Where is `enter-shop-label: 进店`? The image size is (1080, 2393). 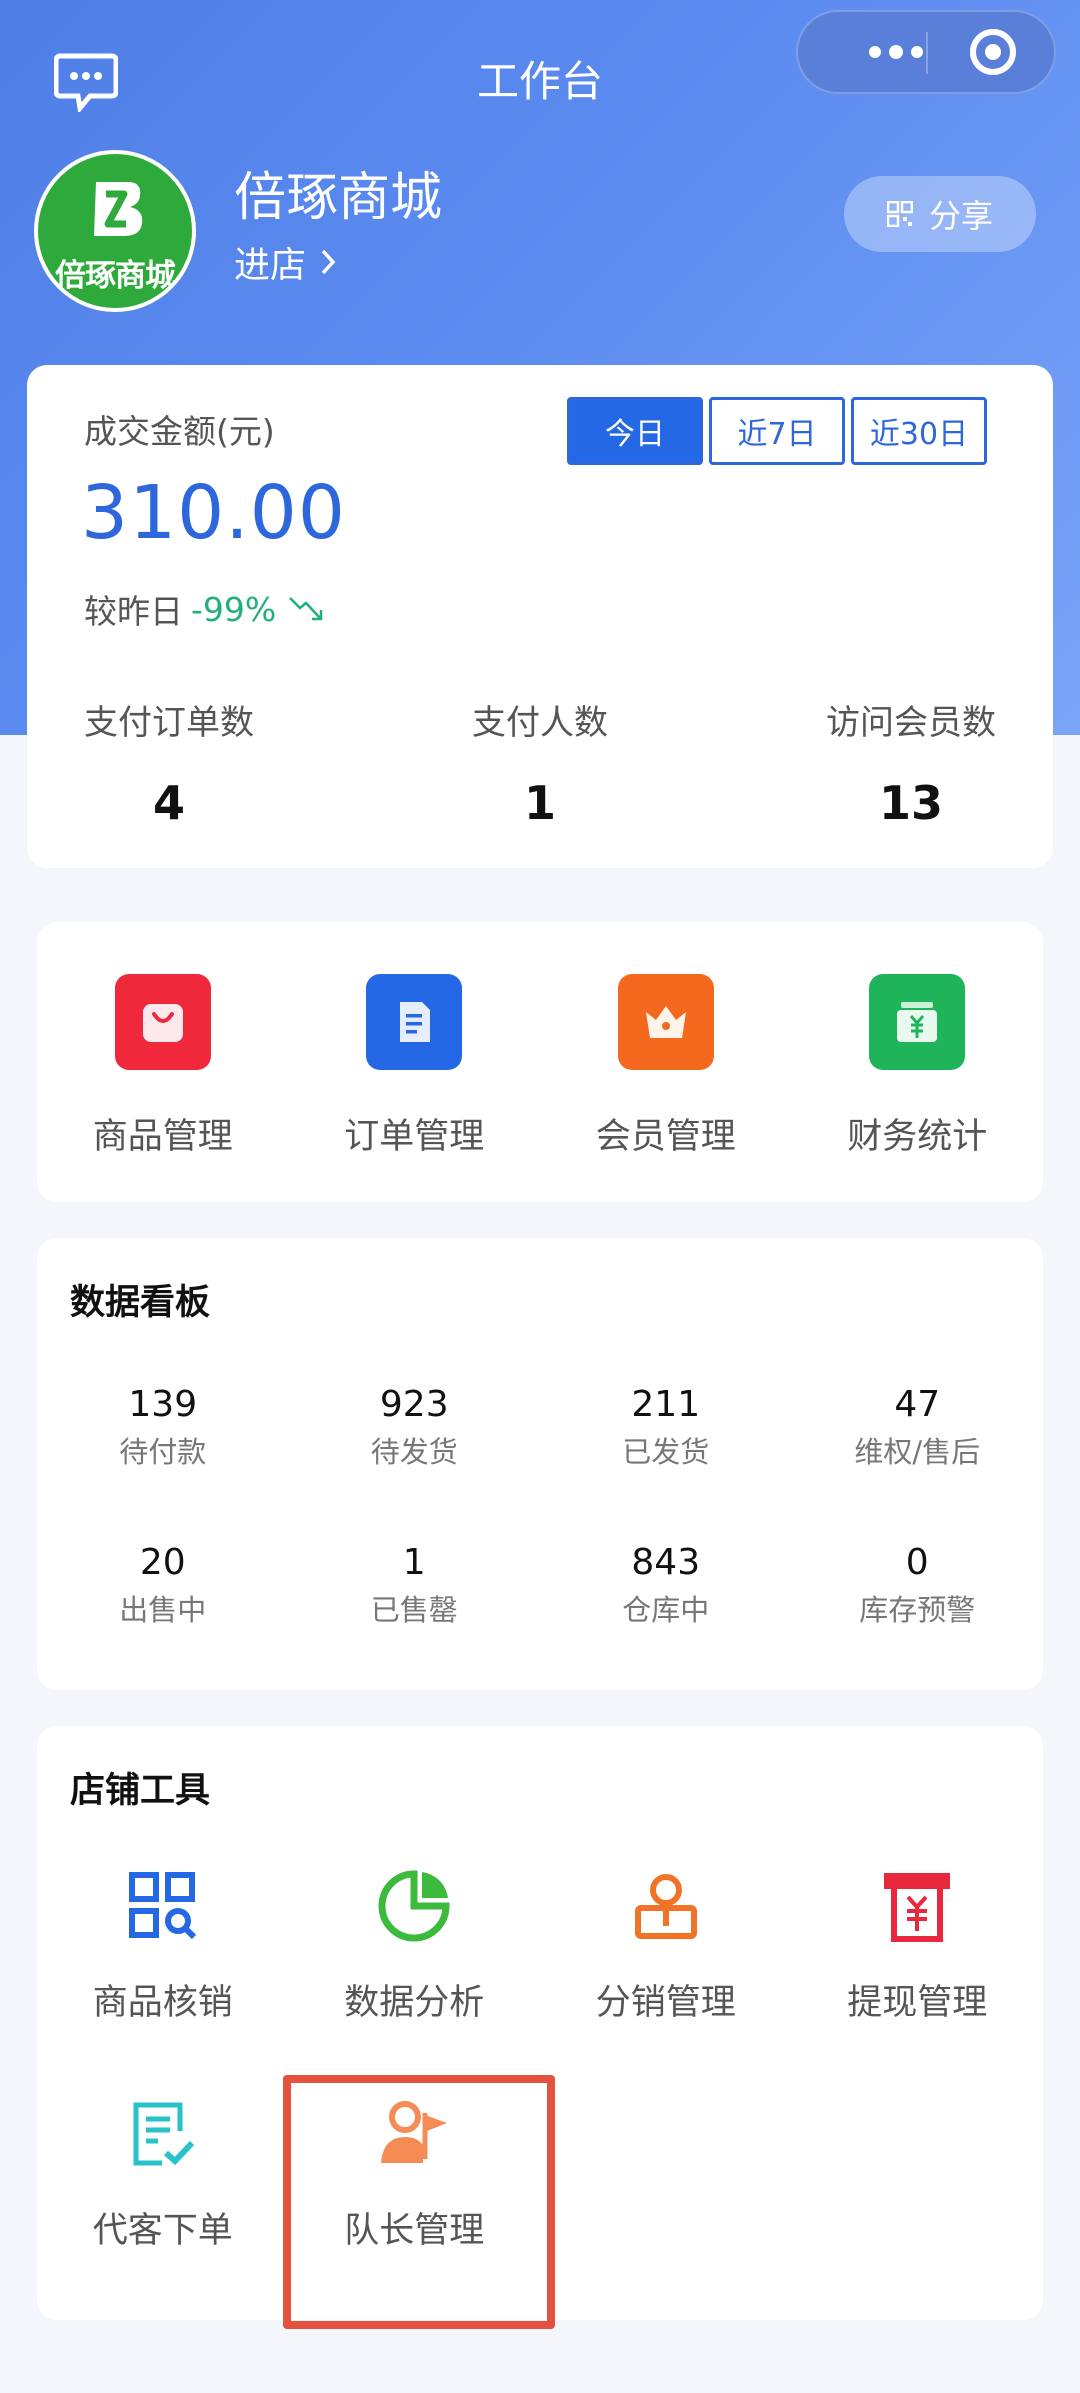
enter-shop-label: 进店 is located at coordinates (270, 265).